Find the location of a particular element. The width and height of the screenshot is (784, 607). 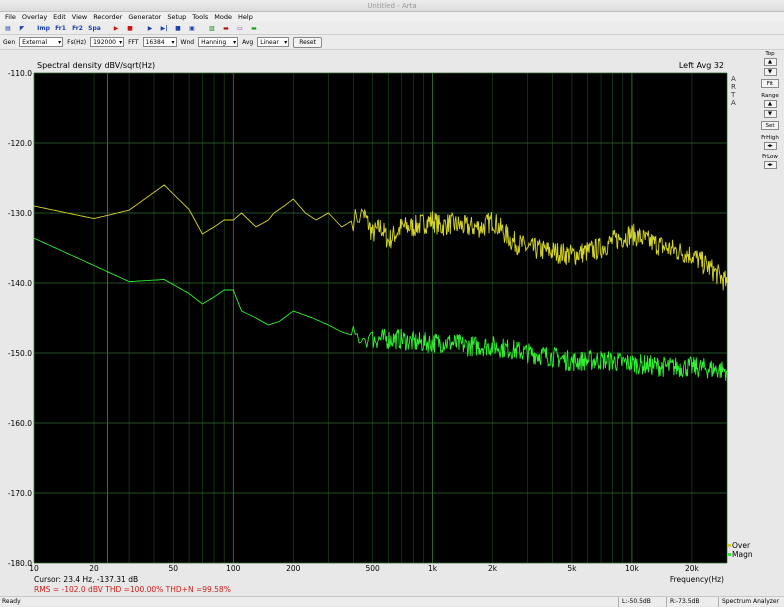

x-tick-label: 200 is located at coordinates (293, 568).